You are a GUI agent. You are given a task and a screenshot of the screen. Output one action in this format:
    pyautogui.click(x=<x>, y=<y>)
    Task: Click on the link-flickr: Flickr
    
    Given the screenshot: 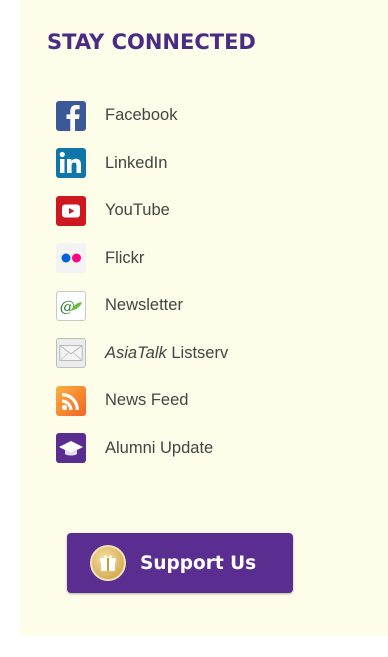 What is the action you would take?
    pyautogui.click(x=142, y=259)
    